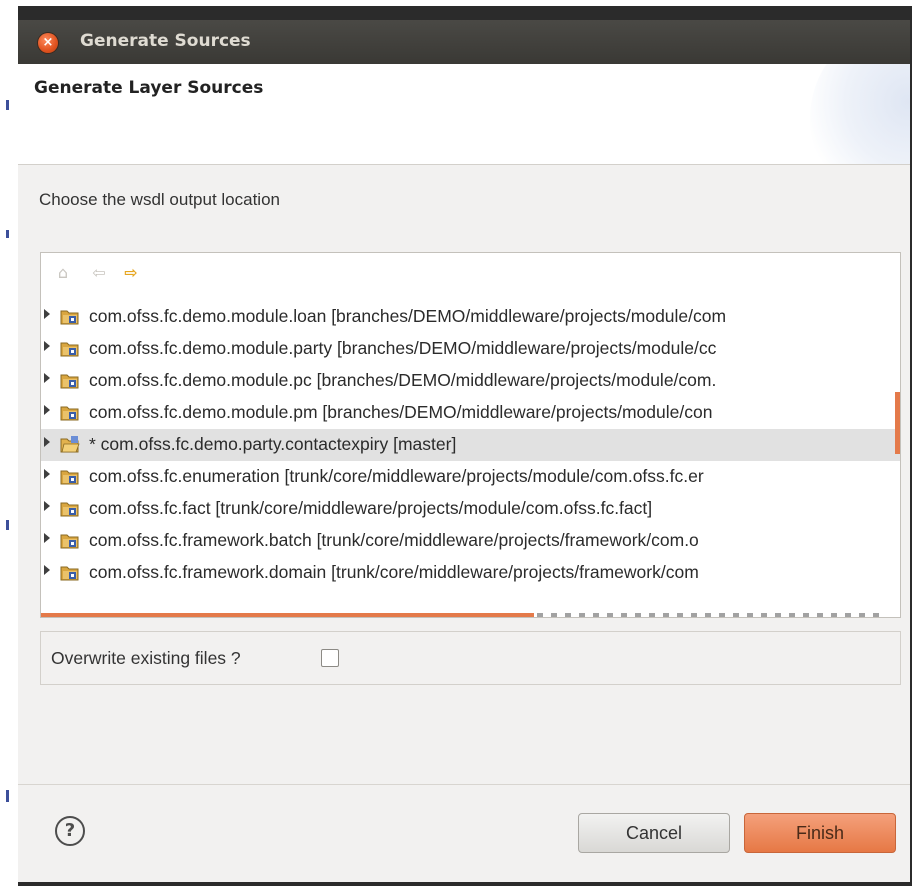 This screenshot has height=896, width=919. I want to click on git-project-icon, so click(70, 444).